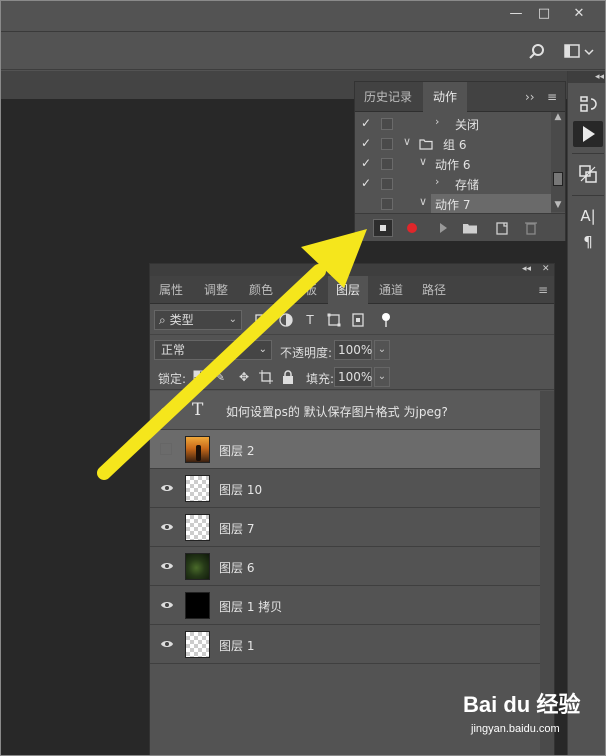  What do you see at coordinates (533, 720) in the screenshot?
I see `baidu-jingyan-watermark: Bai du 经验 jingyan.baidu.com` at bounding box center [533, 720].